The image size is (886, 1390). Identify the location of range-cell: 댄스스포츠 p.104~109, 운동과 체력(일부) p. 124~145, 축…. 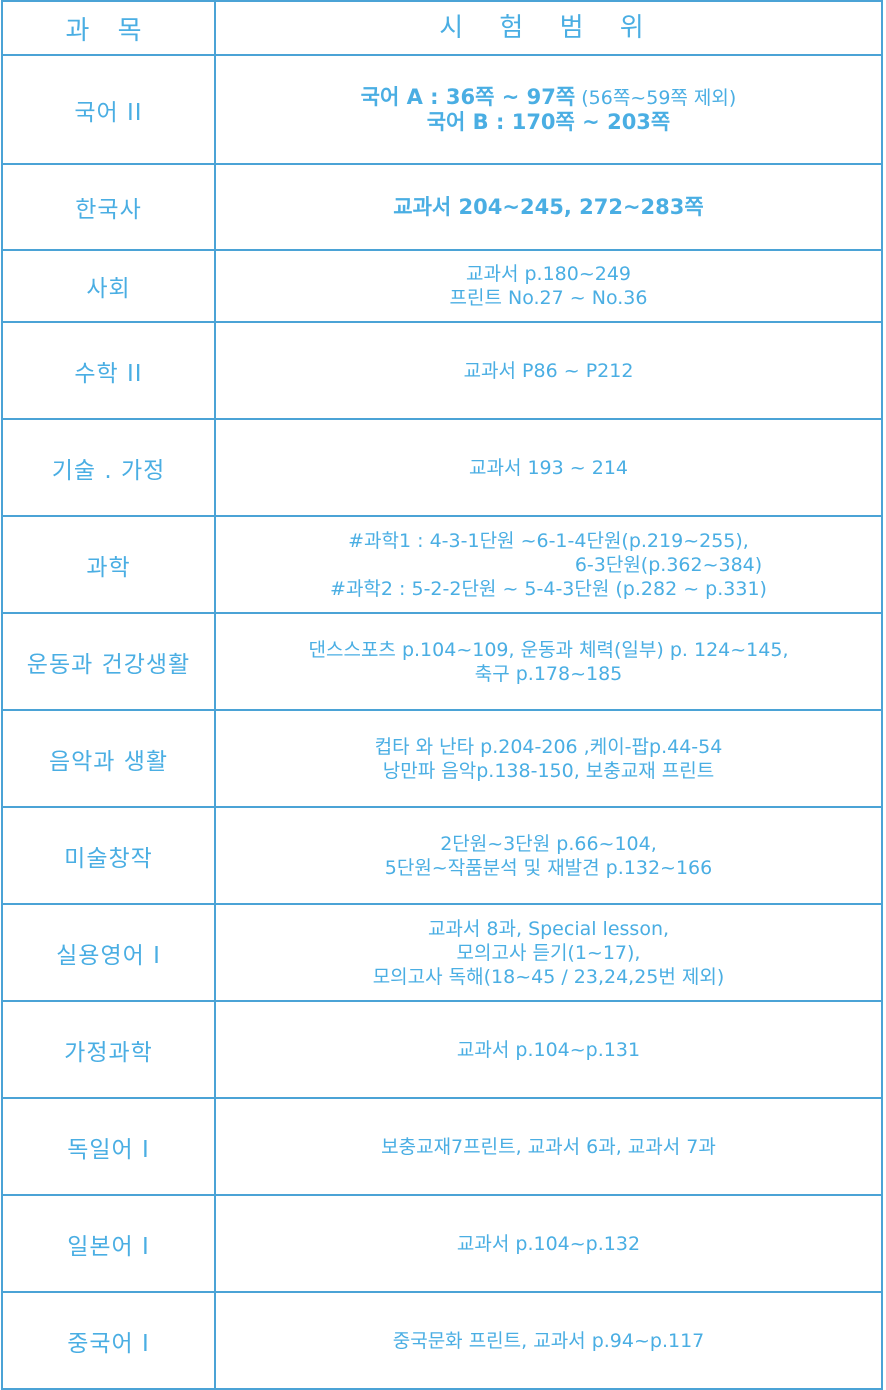
(548, 661).